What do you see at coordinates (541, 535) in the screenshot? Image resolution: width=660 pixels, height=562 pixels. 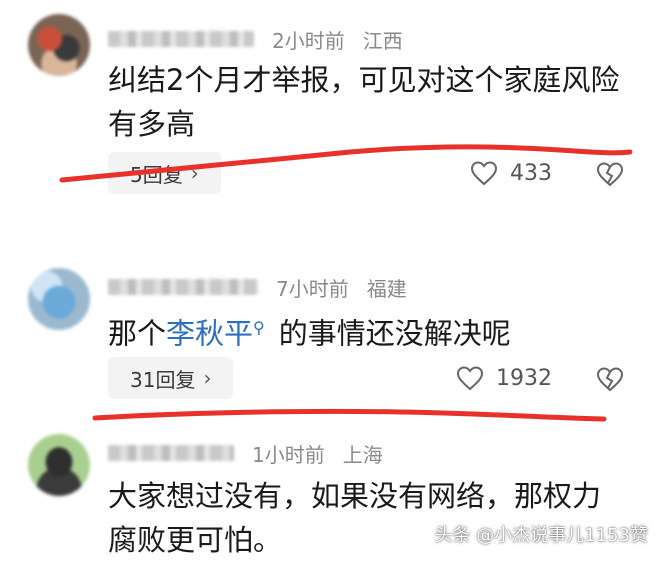 I see `watermark: 头条 @小杰说事儿1153赞` at bounding box center [541, 535].